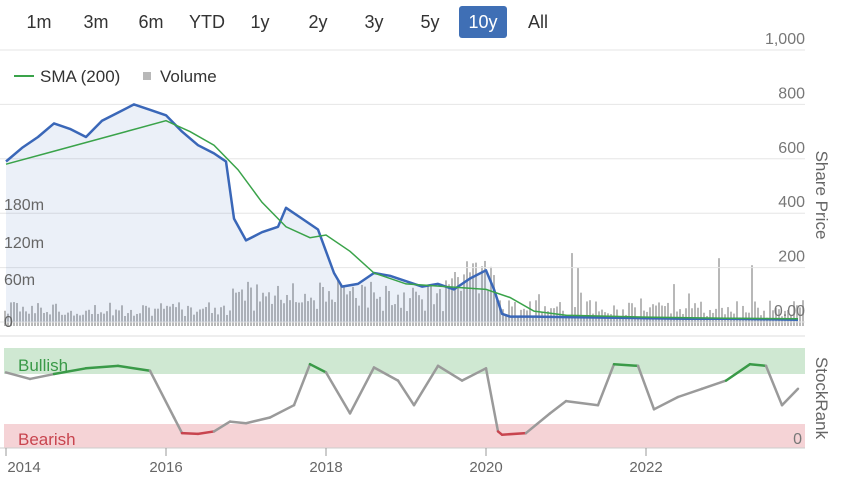 Image resolution: width=843 pixels, height=477 pixels. Describe the element at coordinates (791, 148) in the screenshot. I see `price-axis-tick: 600` at that location.